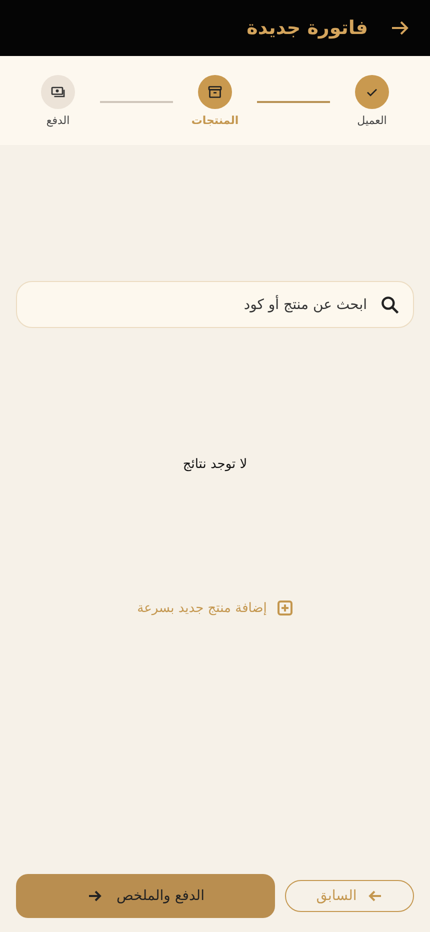 Image resolution: width=430 pixels, height=932 pixels. What do you see at coordinates (215, 304) in the screenshot?
I see `search-field: ابحث عن منتج أو كود` at bounding box center [215, 304].